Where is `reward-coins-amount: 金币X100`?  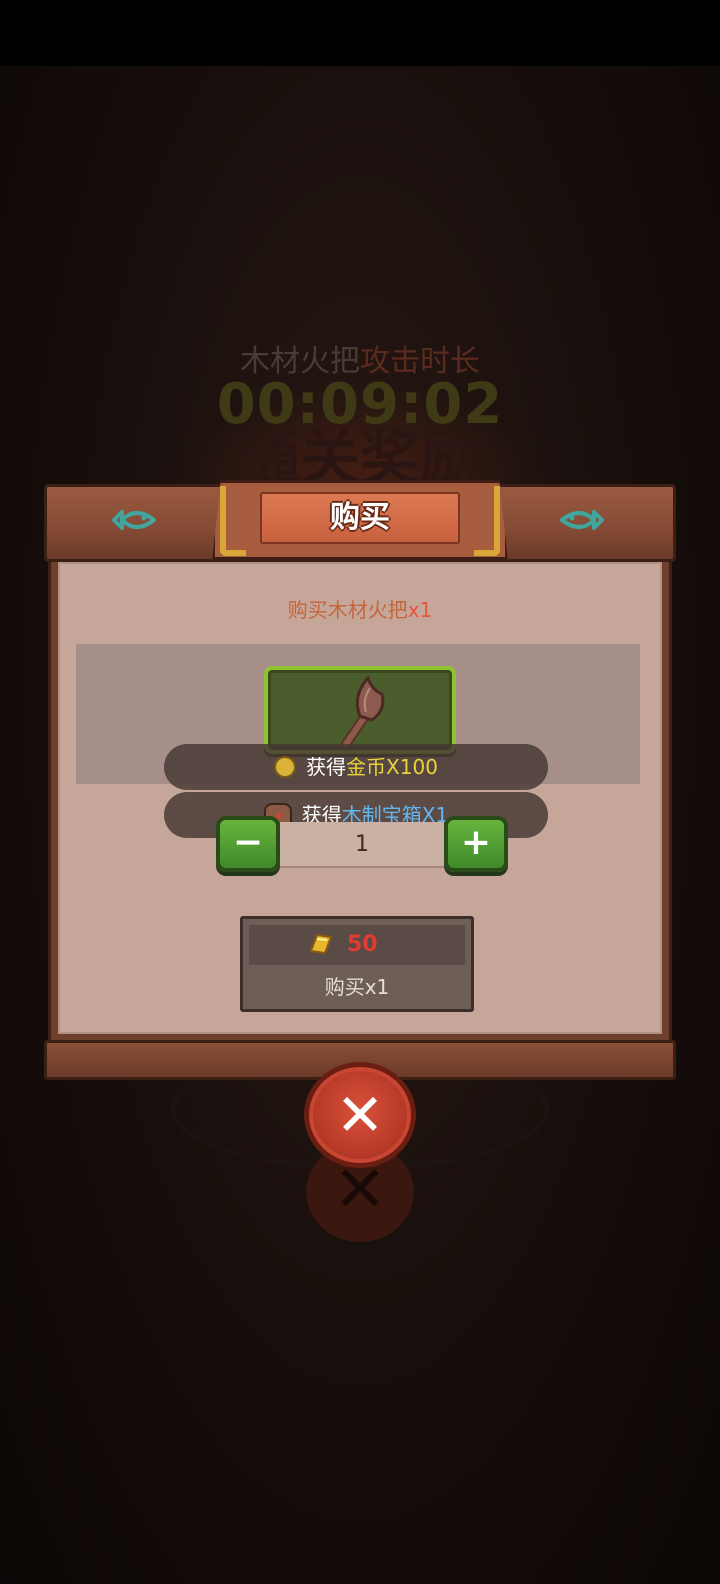 reward-coins-amount: 金币X100 is located at coordinates (392, 767).